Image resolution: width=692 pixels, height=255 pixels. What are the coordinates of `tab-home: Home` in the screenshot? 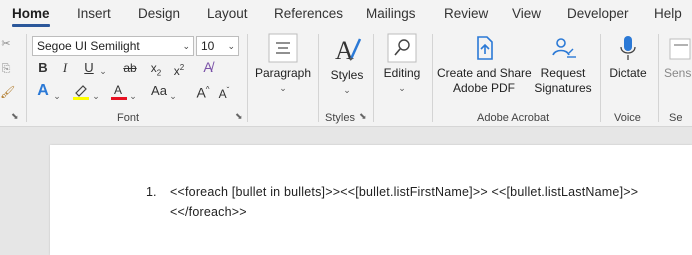 It's located at (31, 13).